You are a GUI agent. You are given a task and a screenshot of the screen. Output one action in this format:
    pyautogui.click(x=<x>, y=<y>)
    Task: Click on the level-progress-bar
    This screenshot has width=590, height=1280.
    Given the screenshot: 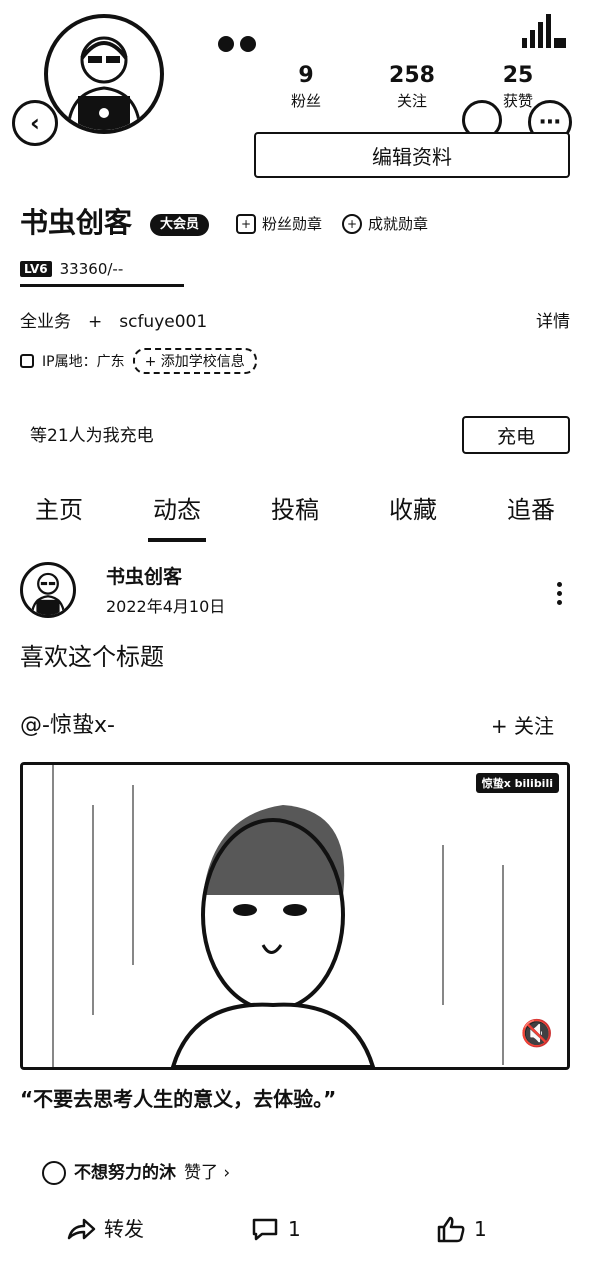 What is the action you would take?
    pyautogui.click(x=102, y=285)
    